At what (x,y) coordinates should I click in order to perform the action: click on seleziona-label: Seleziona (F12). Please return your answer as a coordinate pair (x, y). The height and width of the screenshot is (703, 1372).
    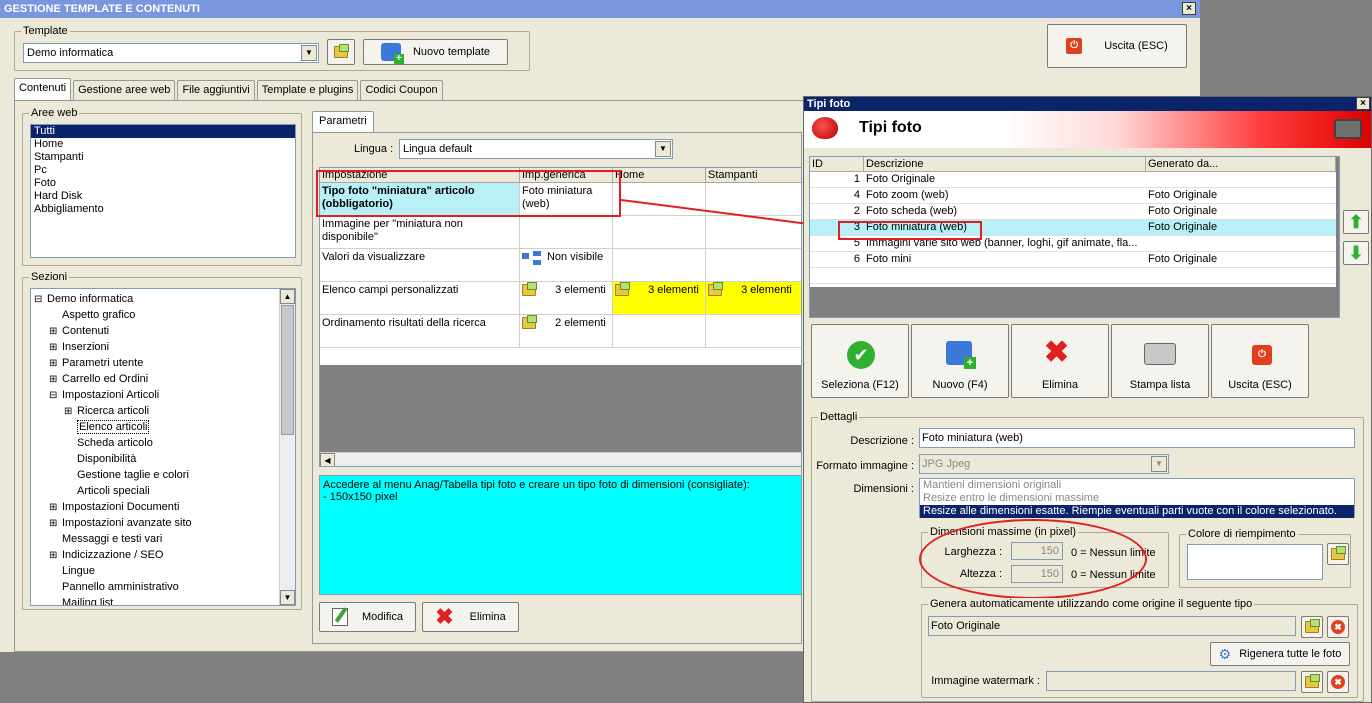
    Looking at the image, I should click on (860, 385).